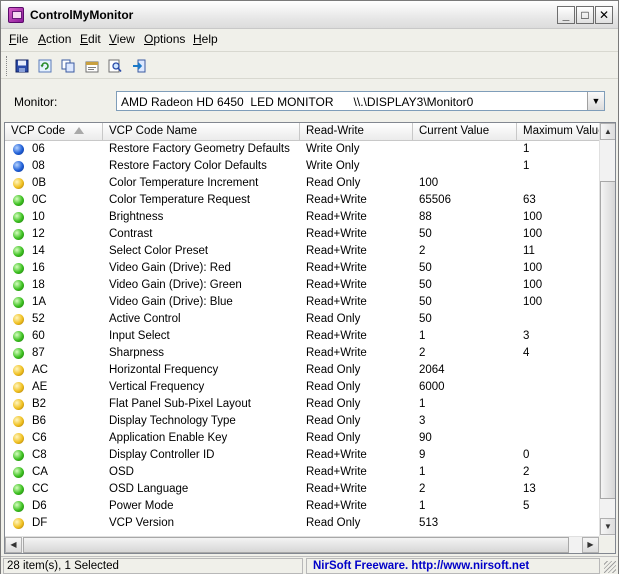 This screenshot has height=574, width=619. Describe the element at coordinates (302, 387) in the screenshot. I see `table-row: AE Vertical Frequency Read Only 6000` at that location.